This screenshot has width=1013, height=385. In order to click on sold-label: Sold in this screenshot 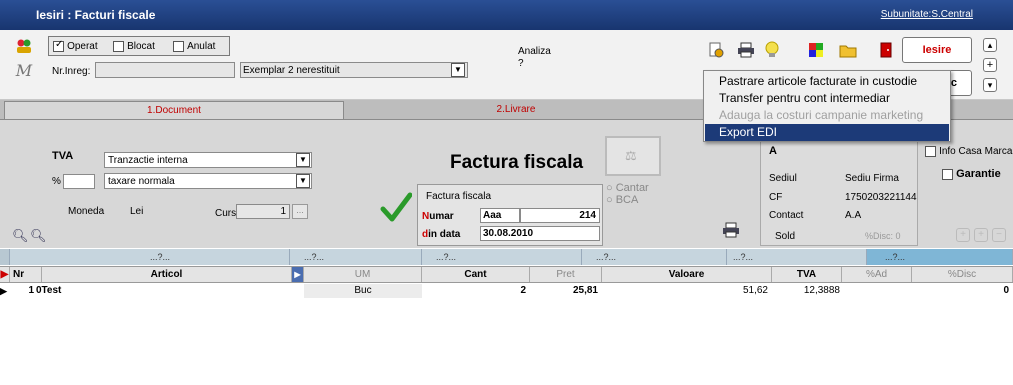, I will do `click(785, 236)`.